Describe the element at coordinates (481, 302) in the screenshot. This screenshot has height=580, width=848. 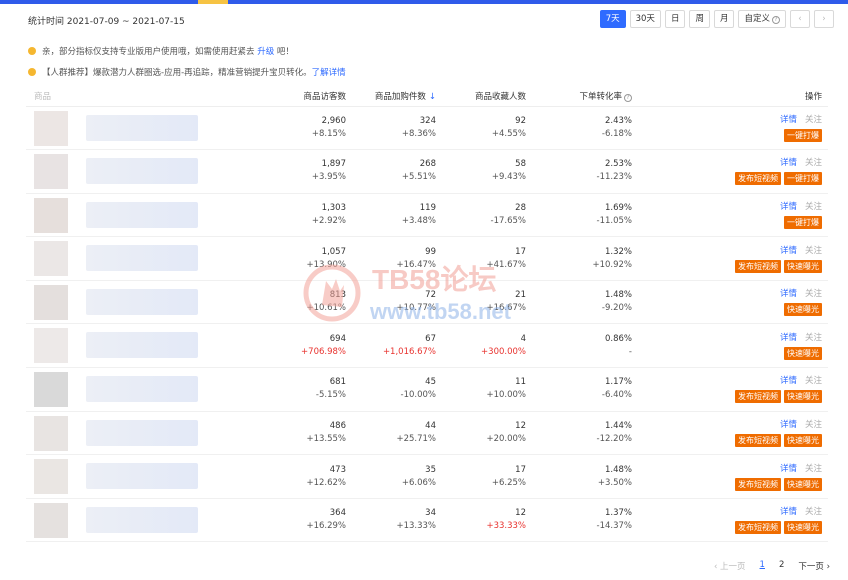
I see `fav-cell: 21 +16.67%` at that location.